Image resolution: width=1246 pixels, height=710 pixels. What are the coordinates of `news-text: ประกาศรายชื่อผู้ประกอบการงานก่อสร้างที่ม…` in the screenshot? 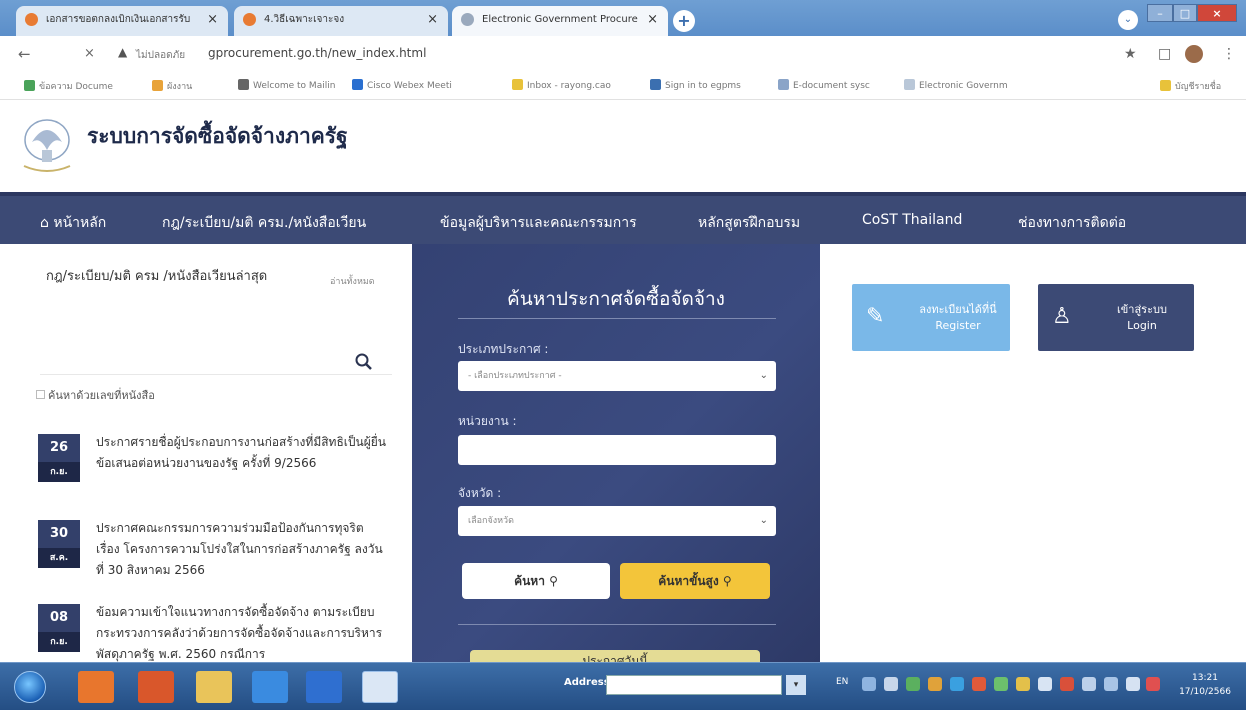 It's located at (242, 453).